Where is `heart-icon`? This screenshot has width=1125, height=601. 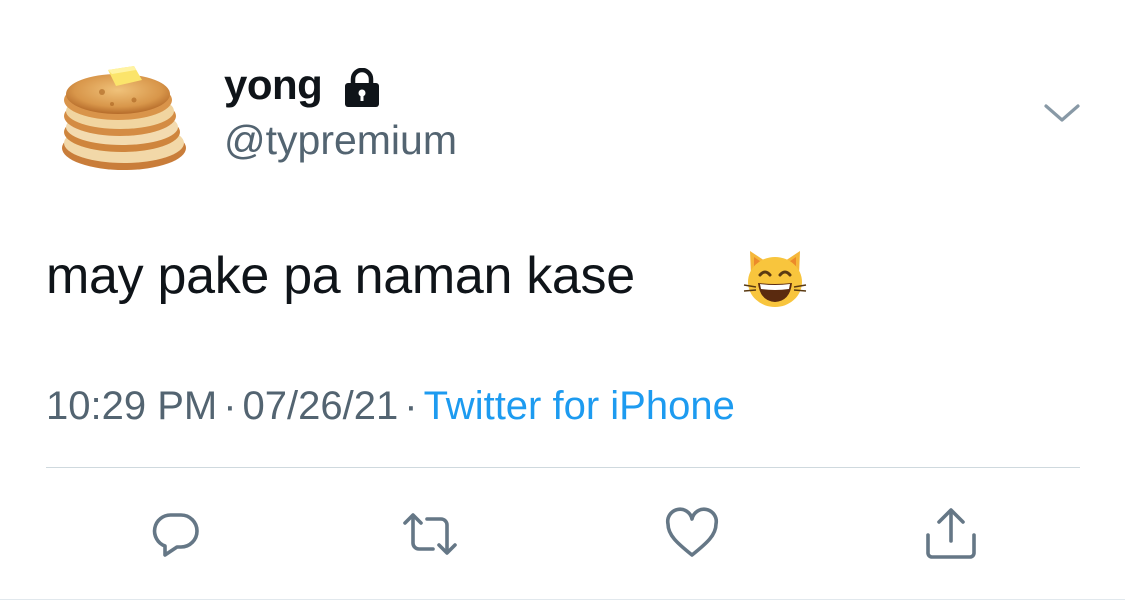 heart-icon is located at coordinates (692, 532).